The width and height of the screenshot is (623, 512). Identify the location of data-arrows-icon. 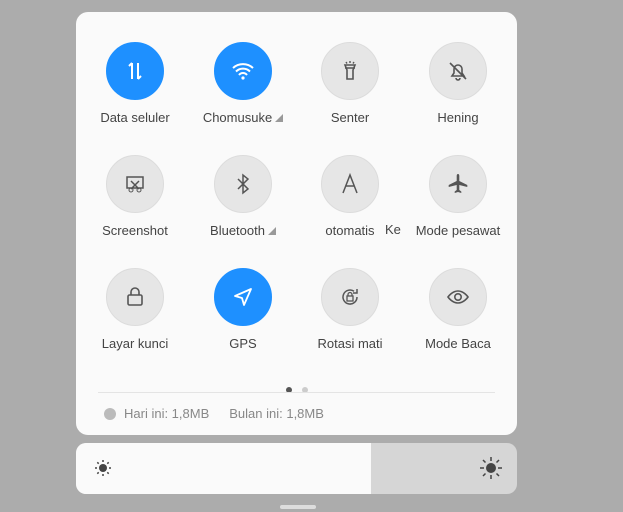
(135, 71).